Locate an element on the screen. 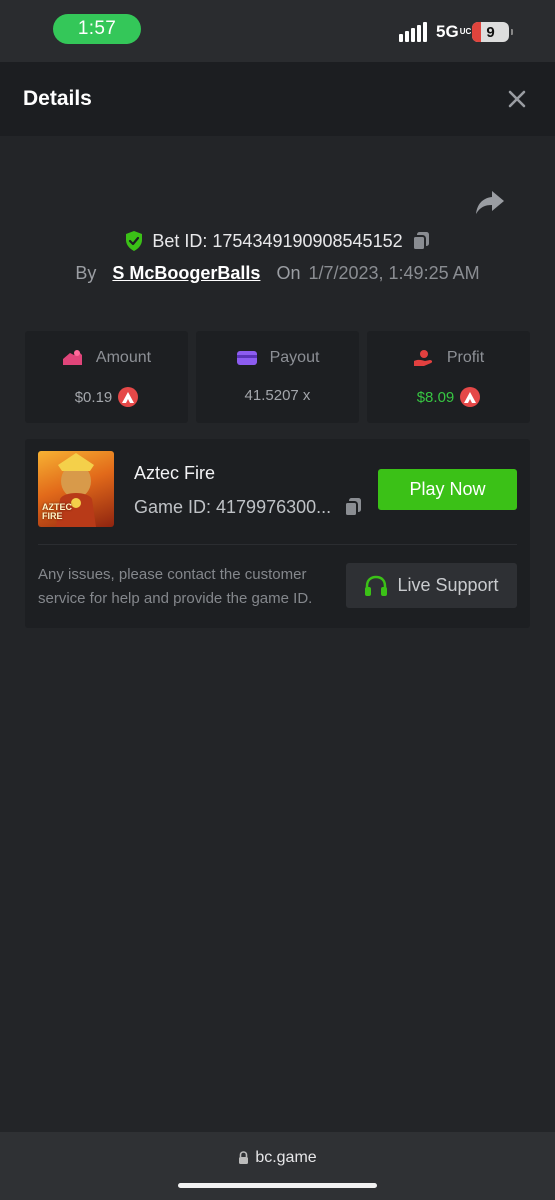 The height and width of the screenshot is (1200, 555). close-icon is located at coordinates (517, 99).